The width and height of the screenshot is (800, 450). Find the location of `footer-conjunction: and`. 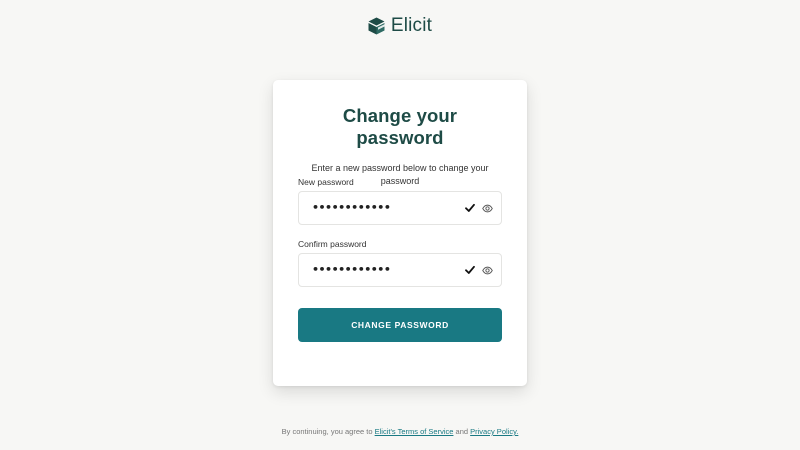

footer-conjunction: and is located at coordinates (462, 431).